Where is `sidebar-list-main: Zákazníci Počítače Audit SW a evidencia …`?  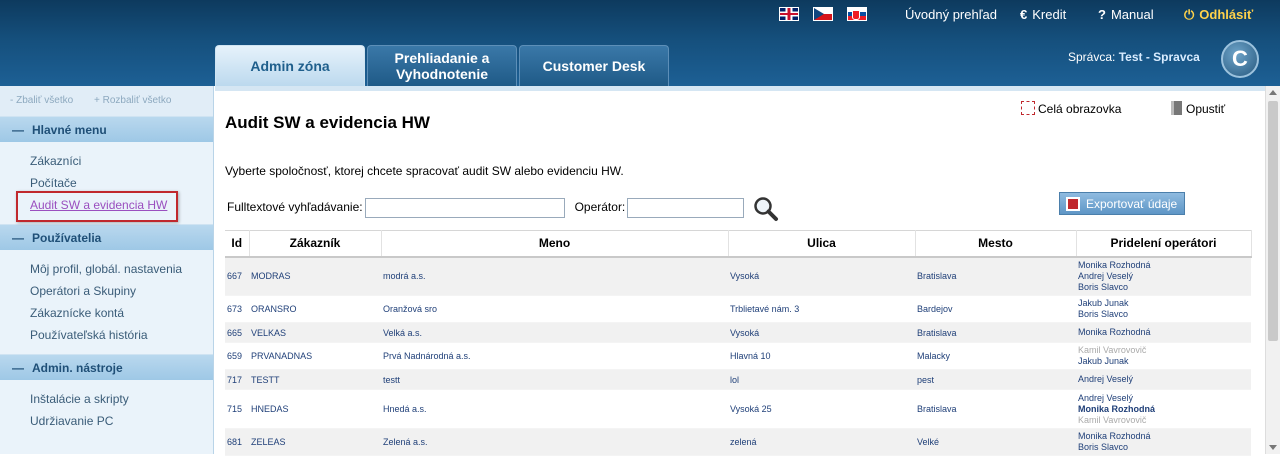
sidebar-list-main: Zákazníci Počítače Audit SW a evidencia … is located at coordinates (106, 183).